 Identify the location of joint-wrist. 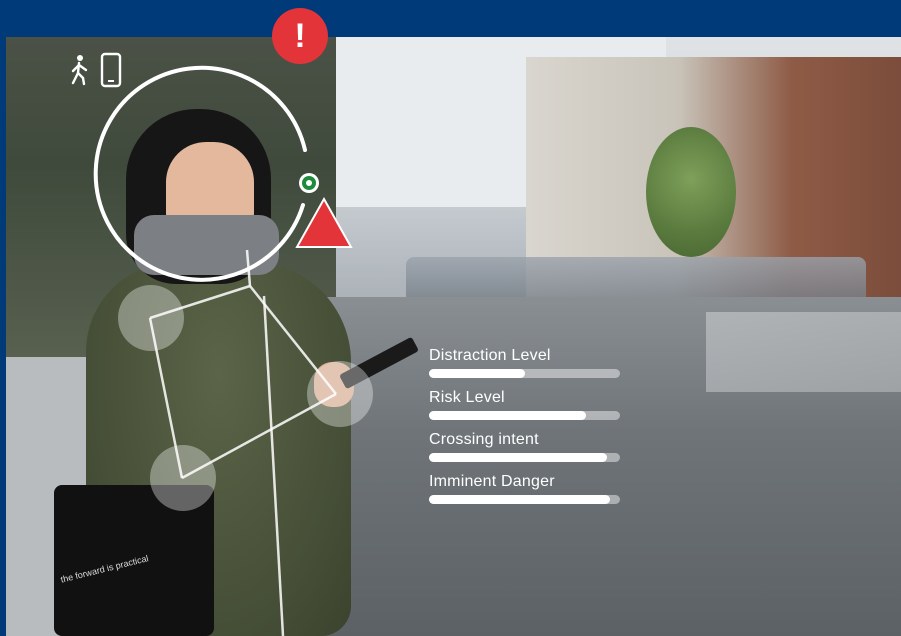
(340, 394).